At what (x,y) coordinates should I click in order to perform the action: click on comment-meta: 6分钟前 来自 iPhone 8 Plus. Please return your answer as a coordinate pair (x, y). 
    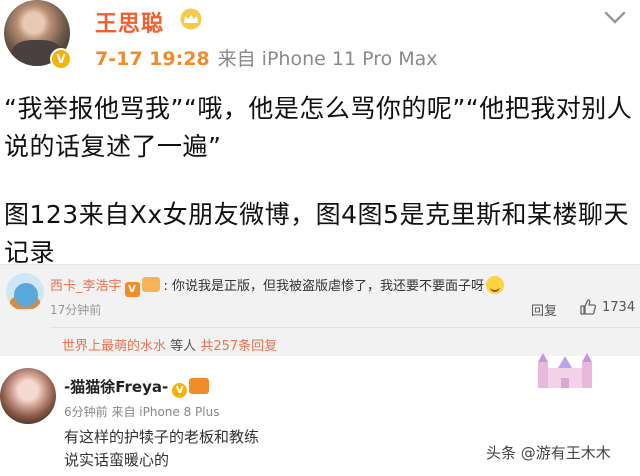
    Looking at the image, I should click on (142, 412).